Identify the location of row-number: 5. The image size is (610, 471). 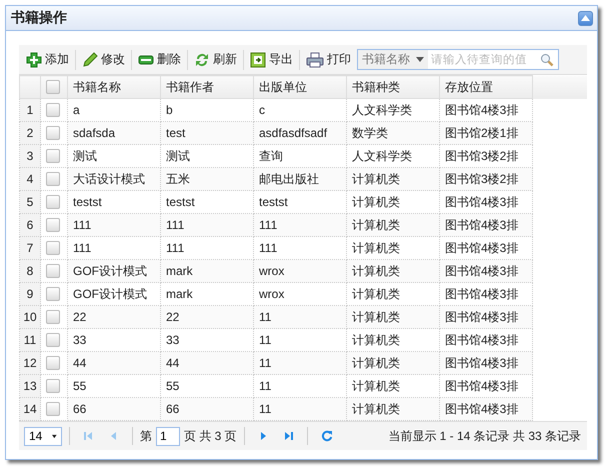
(30, 202).